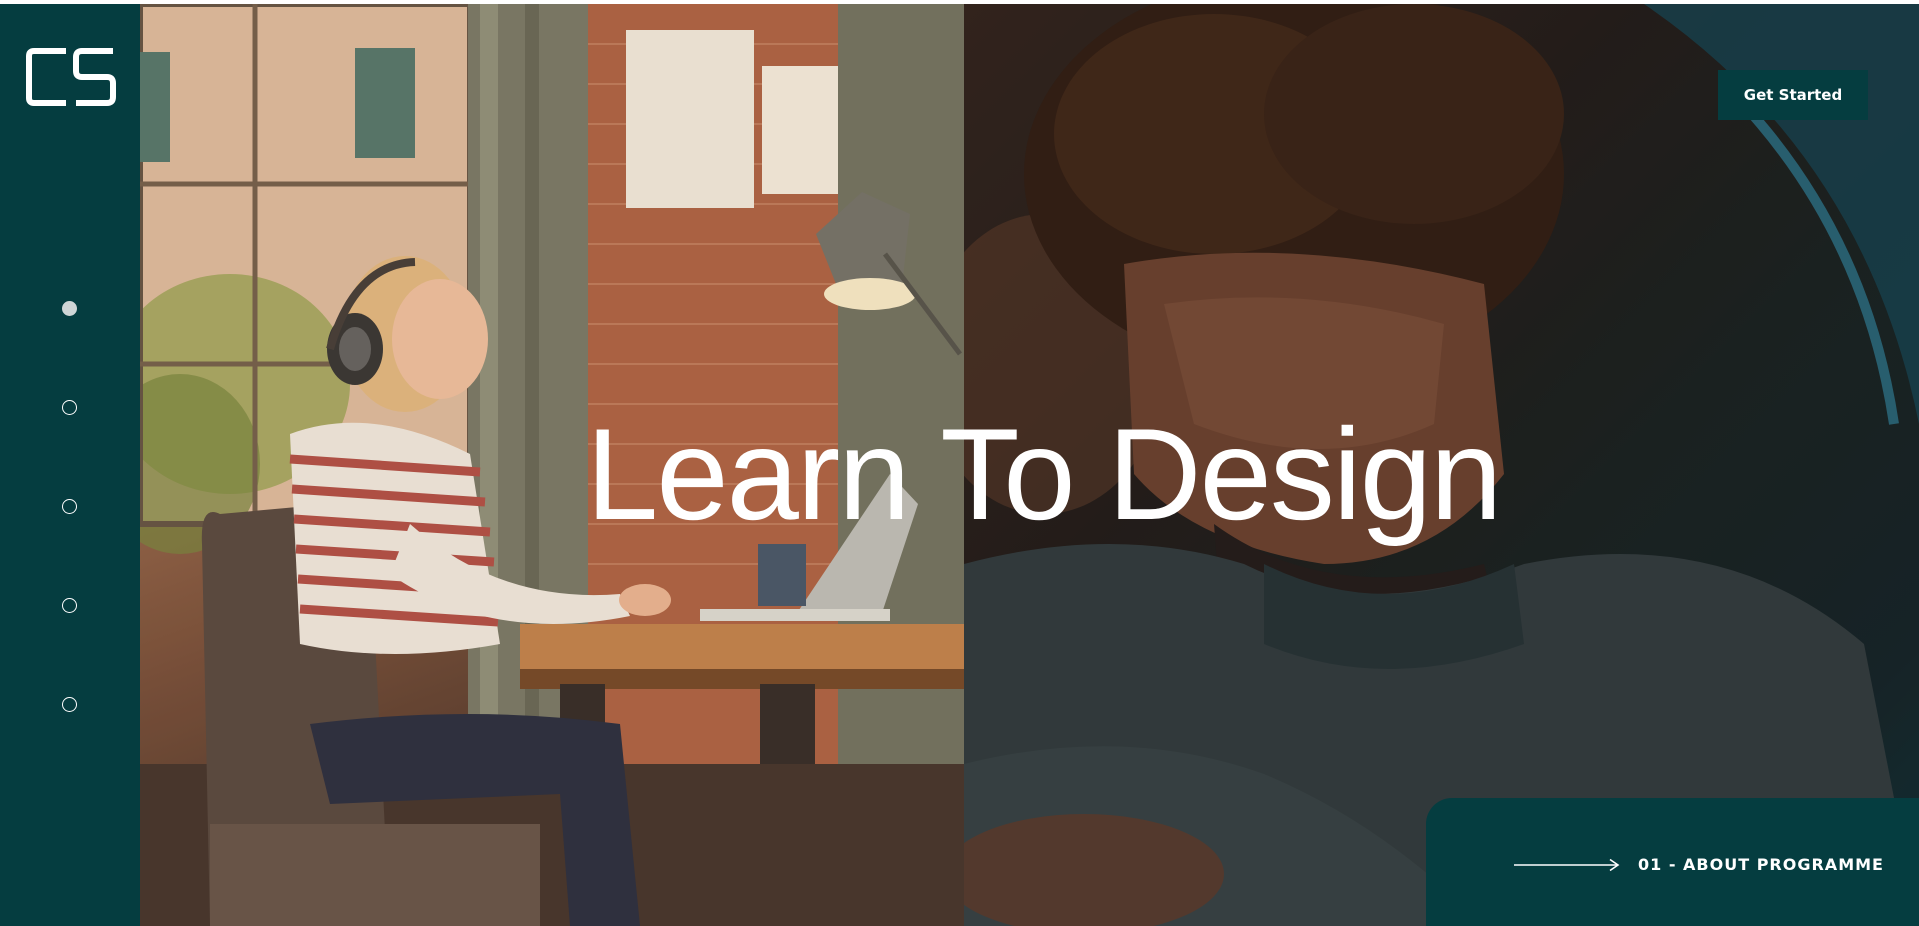 This screenshot has height=926, width=1919. Describe the element at coordinates (1044, 474) in the screenshot. I see `hero-title: Learn To Design` at that location.